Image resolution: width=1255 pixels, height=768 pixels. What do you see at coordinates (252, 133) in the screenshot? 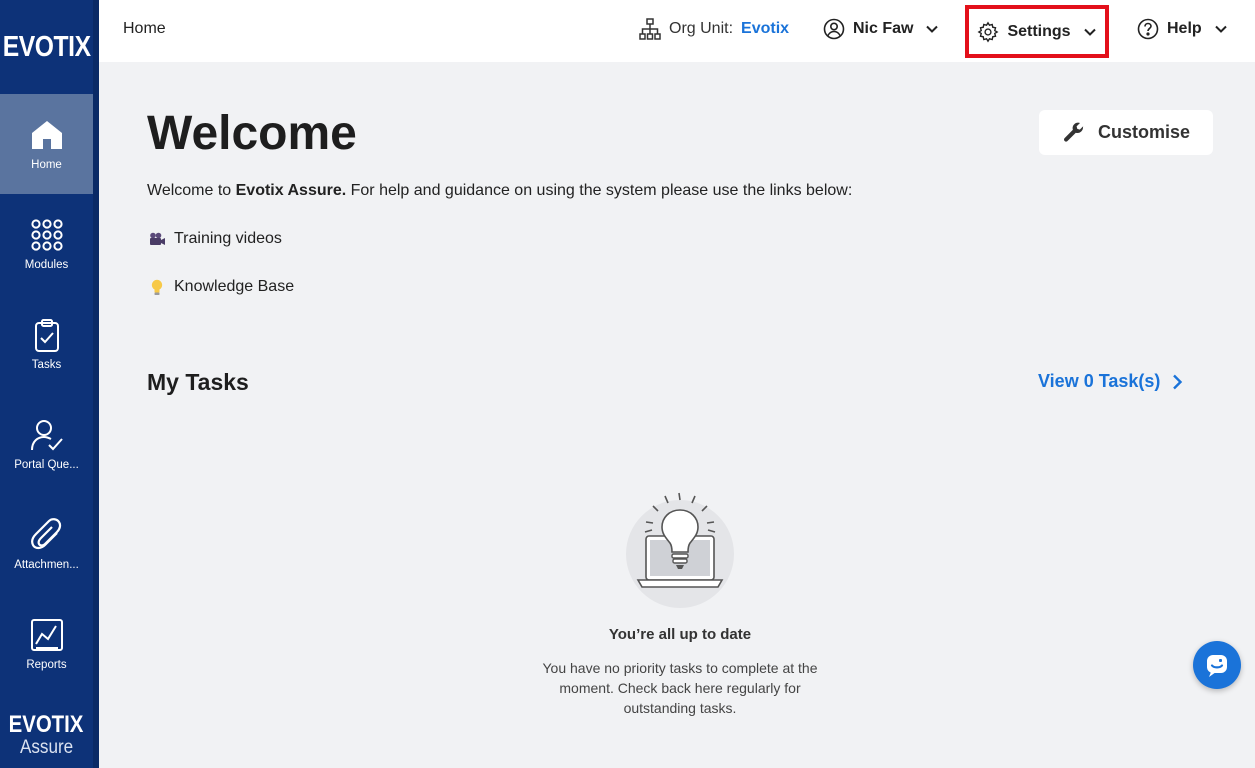
I see `page-title: Welcome` at bounding box center [252, 133].